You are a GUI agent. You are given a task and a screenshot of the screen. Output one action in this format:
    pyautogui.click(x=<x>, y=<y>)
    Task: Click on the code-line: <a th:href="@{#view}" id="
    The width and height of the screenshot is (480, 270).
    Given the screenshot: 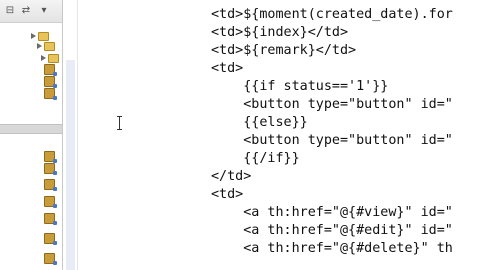 What is the action you would take?
    pyautogui.click(x=332, y=213)
    